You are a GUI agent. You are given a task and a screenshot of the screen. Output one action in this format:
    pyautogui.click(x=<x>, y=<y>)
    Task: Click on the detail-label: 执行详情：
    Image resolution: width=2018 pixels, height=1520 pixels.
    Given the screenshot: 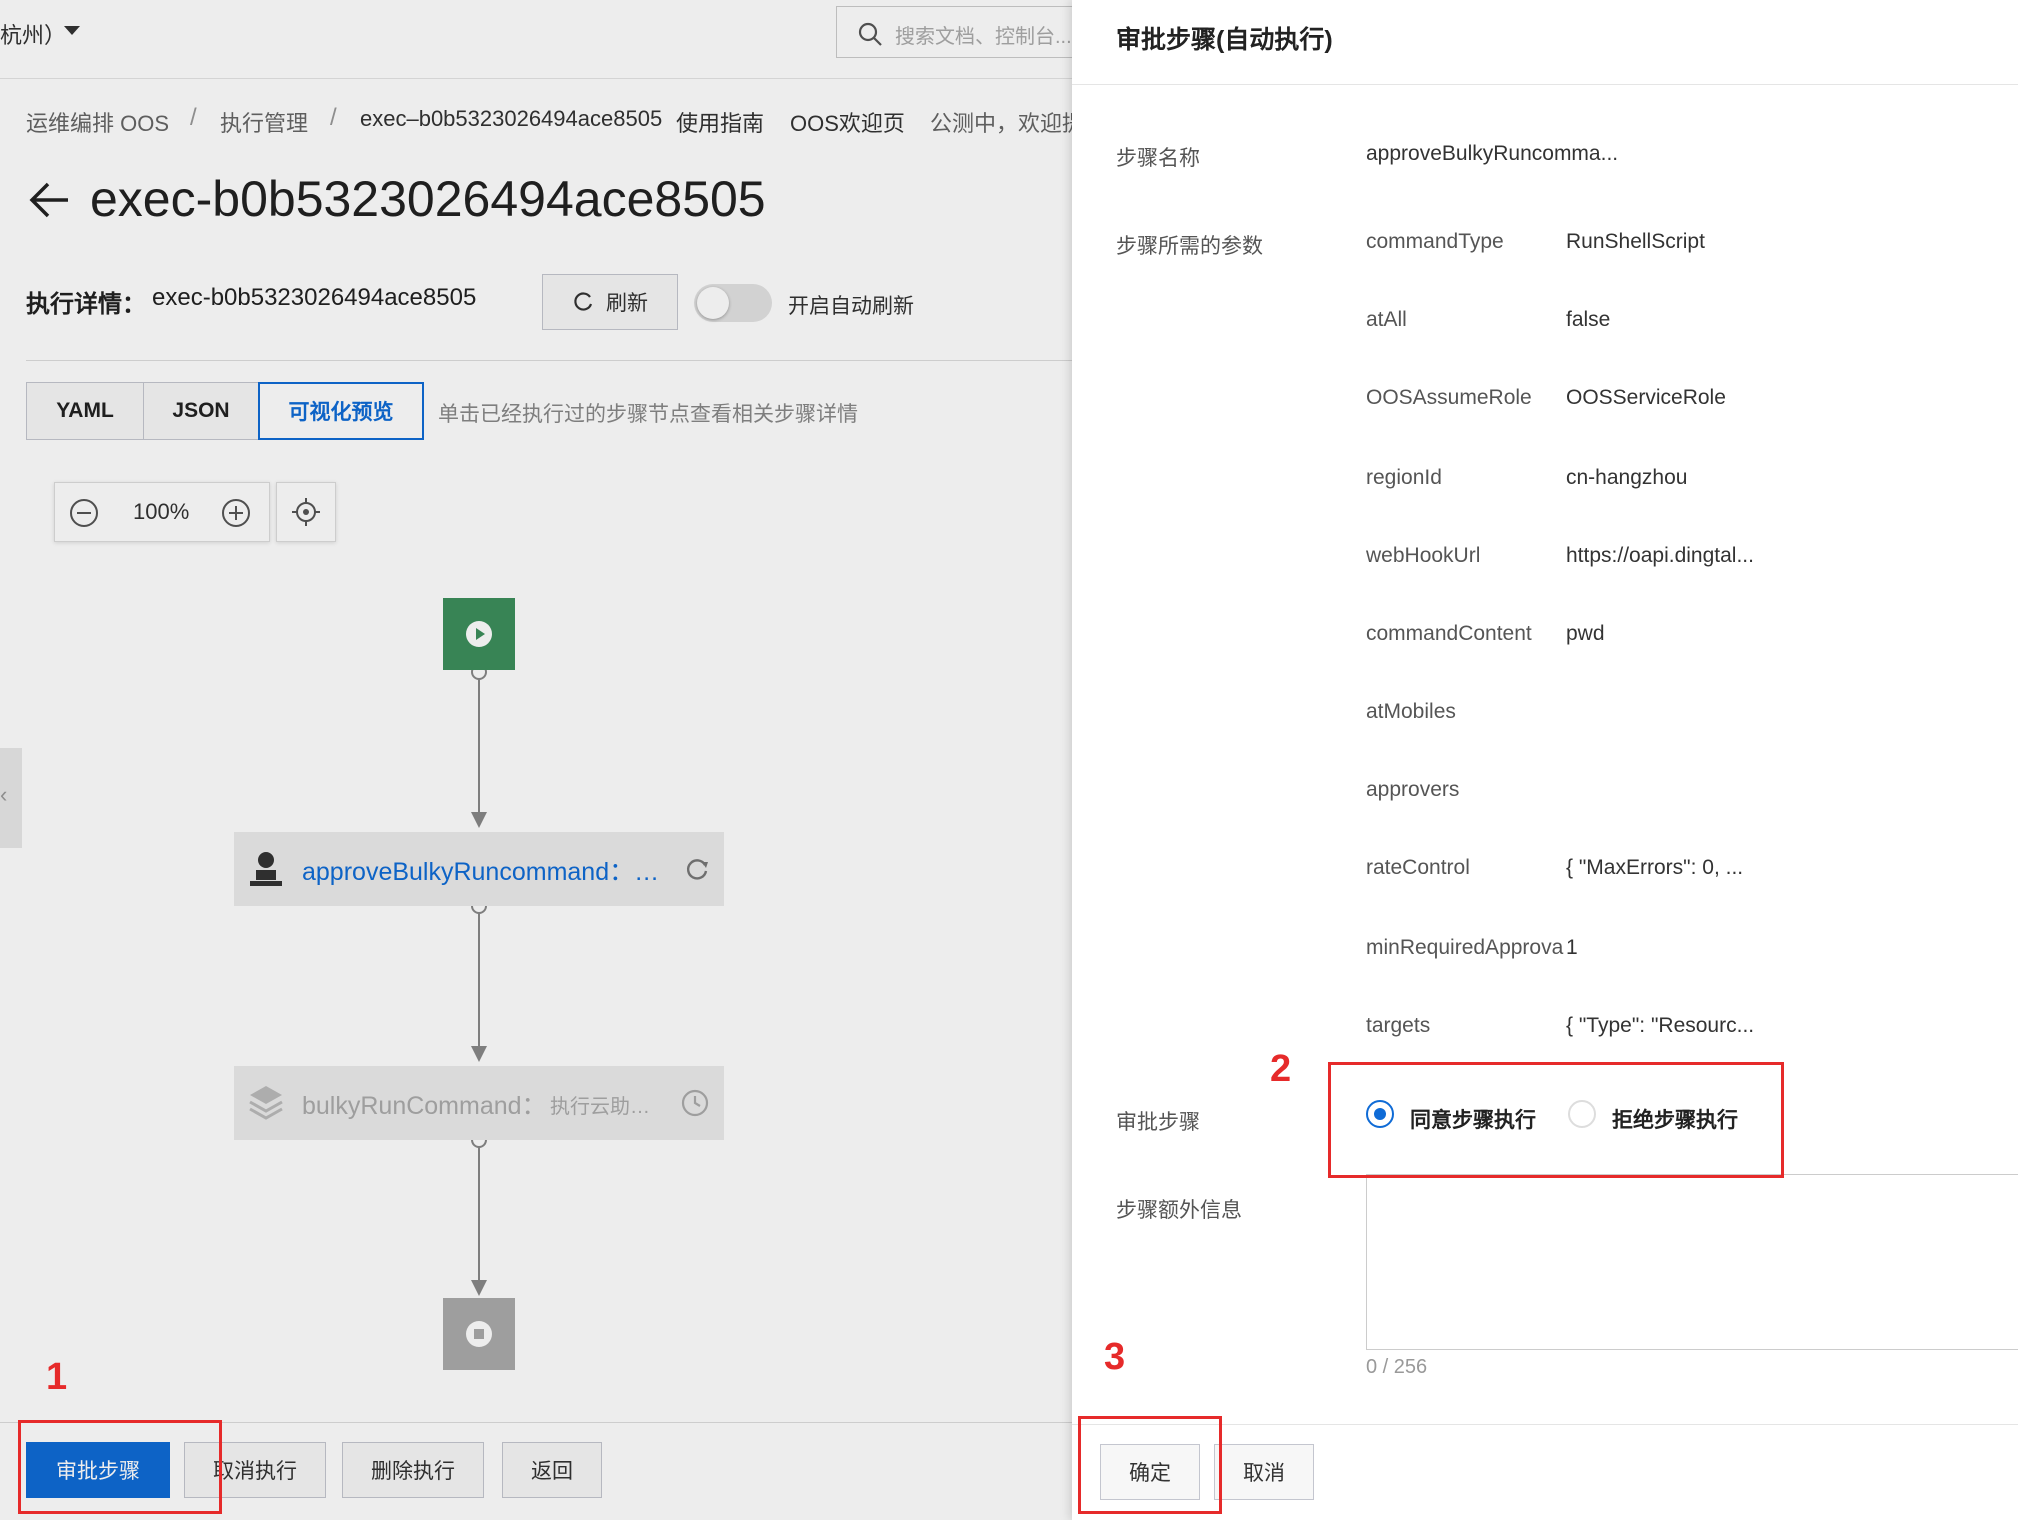 What is the action you would take?
    pyautogui.click(x=86, y=304)
    